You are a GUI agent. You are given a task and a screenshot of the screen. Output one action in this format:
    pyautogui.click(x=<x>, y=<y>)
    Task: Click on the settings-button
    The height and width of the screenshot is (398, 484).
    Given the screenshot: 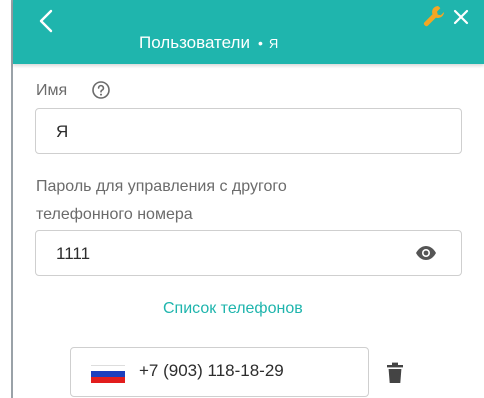 What is the action you would take?
    pyautogui.click(x=434, y=16)
    